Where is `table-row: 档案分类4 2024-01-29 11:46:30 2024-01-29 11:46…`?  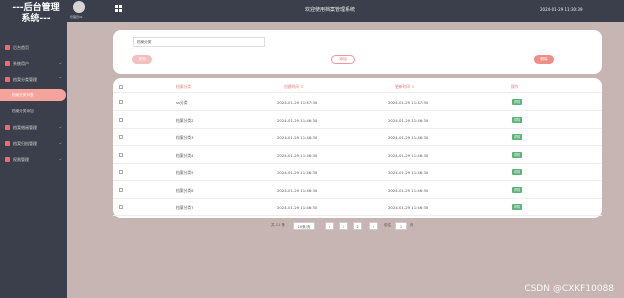 table-row: 档案分类4 2024-01-29 11:46:30 2024-01-29 11:46… is located at coordinates (357, 155).